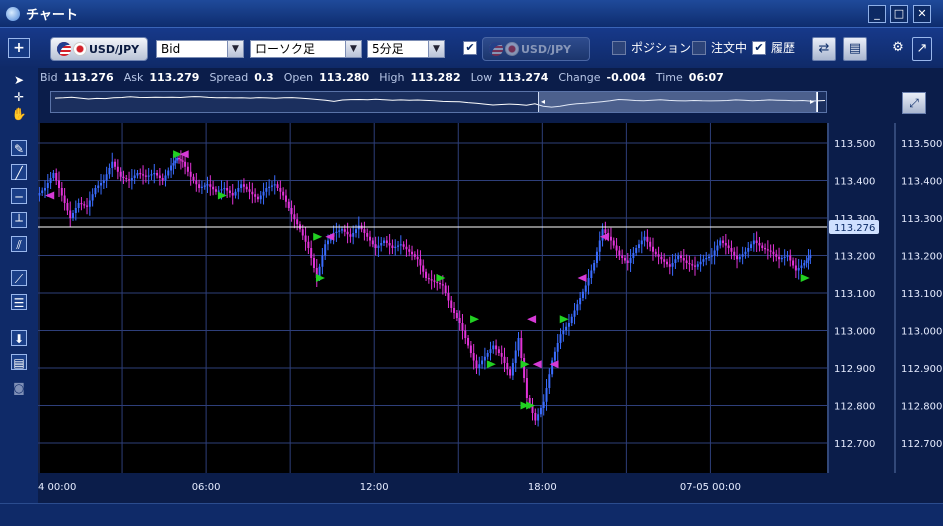  What do you see at coordinates (353, 49) in the screenshot?
I see `chevron-down-icon: ▼` at bounding box center [353, 49].